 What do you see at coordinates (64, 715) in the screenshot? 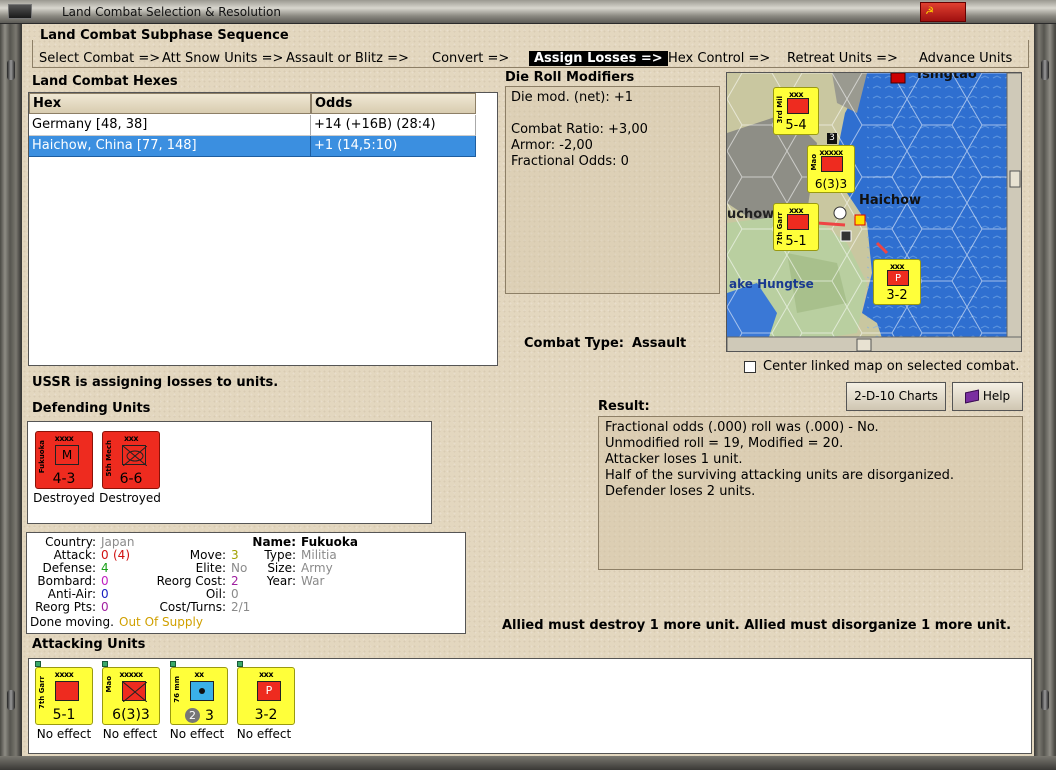
I see `unit-strength: 5-1` at bounding box center [64, 715].